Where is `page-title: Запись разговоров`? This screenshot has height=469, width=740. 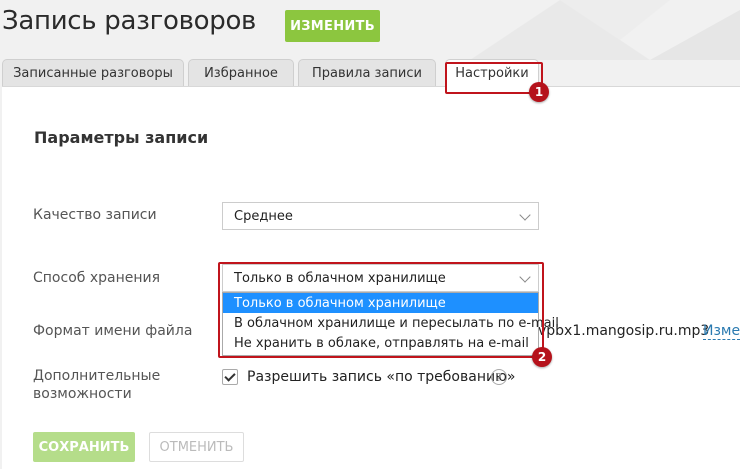 page-title: Запись разговоров is located at coordinates (129, 21).